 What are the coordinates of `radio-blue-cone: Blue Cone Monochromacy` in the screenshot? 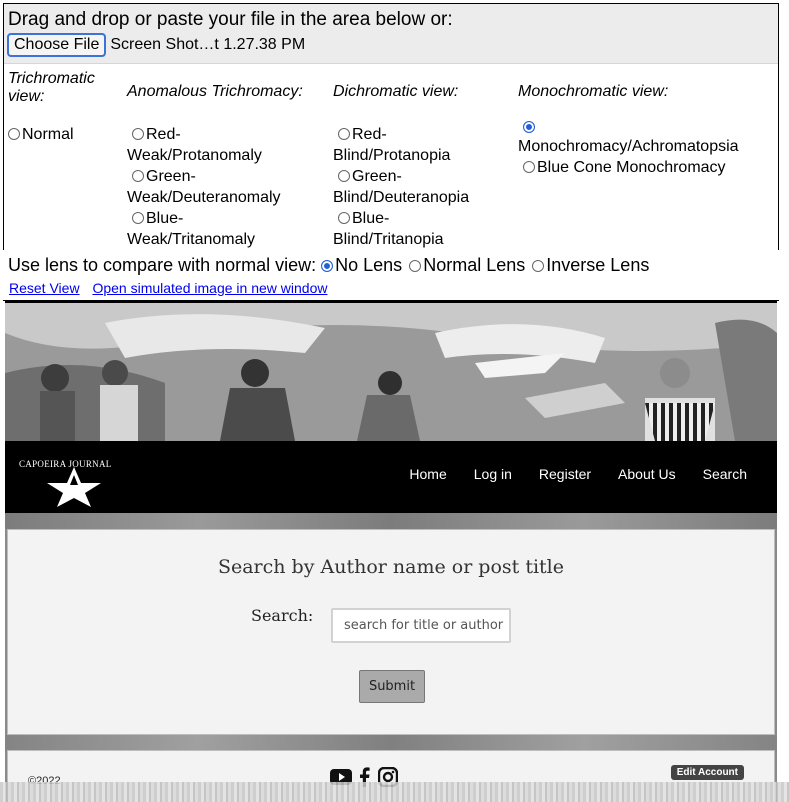 It's located at (628, 167).